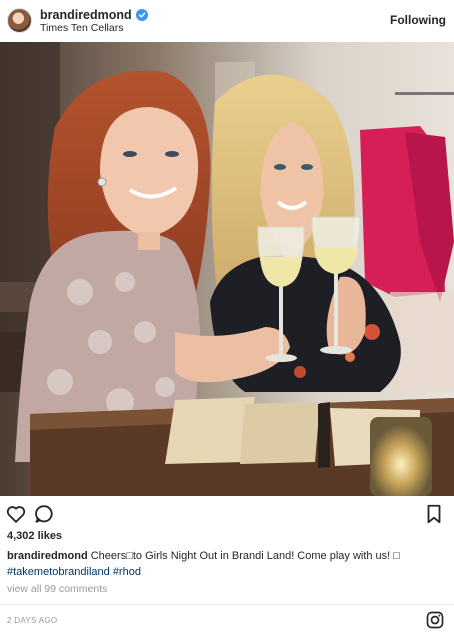  Describe the element at coordinates (32, 620) in the screenshot. I see `post-timestamp: 2 DAYS AGO` at that location.